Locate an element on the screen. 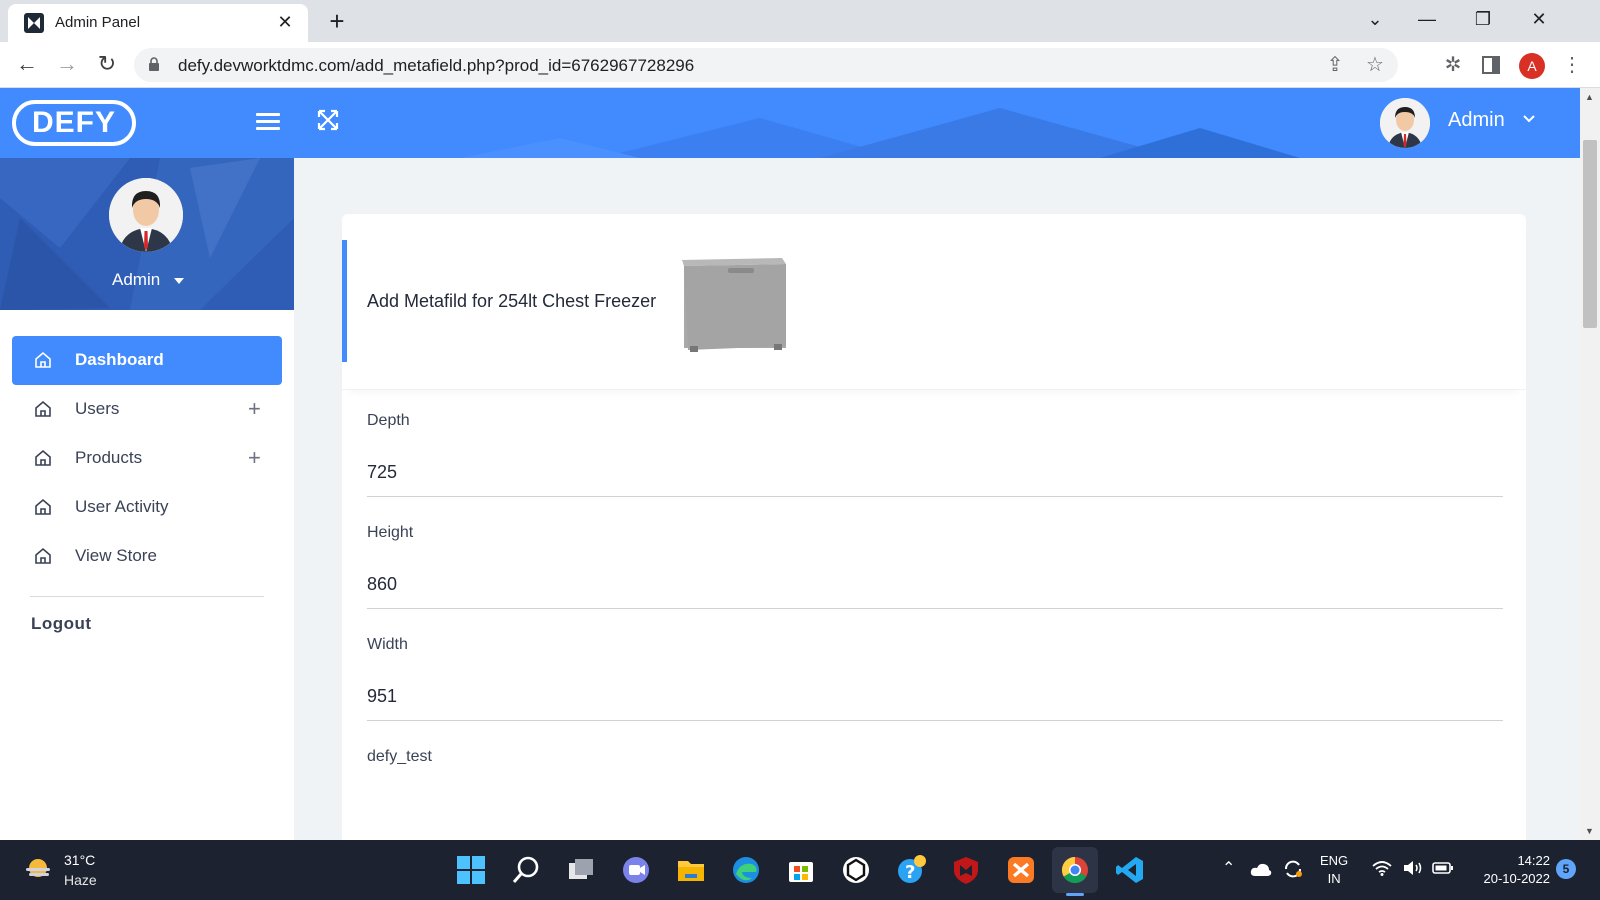  scroll-up-icon: ▲ is located at coordinates (1589, 97).